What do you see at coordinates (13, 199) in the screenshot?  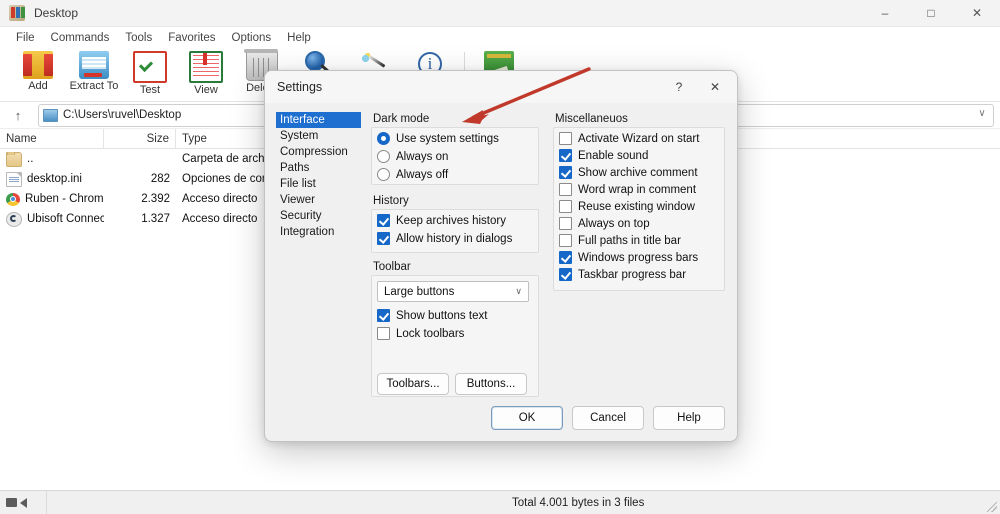 I see `chrome-shortcut-icon` at bounding box center [13, 199].